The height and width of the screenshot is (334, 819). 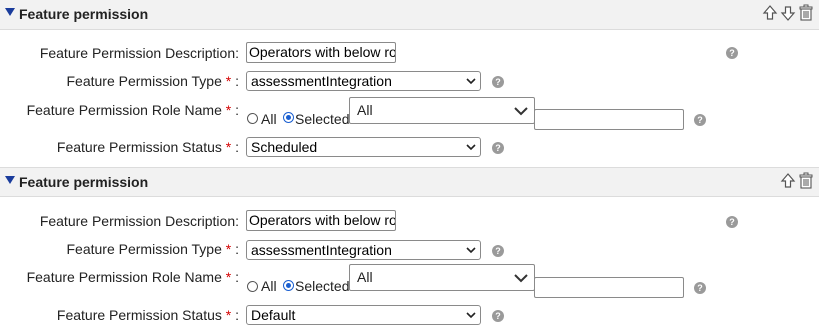 What do you see at coordinates (363, 147) in the screenshot?
I see `status-select: Scheduled` at bounding box center [363, 147].